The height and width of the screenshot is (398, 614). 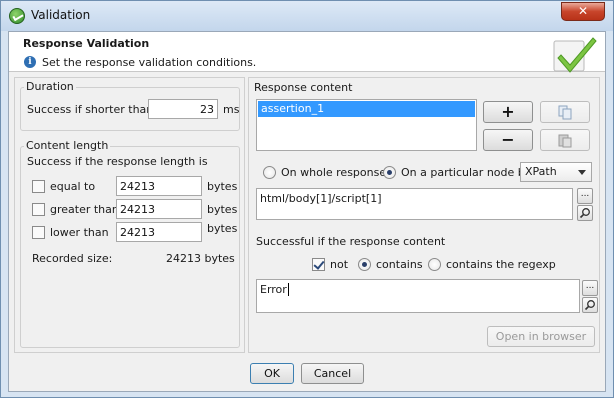 I want to click on greater-than-checkbox, so click(x=38, y=209).